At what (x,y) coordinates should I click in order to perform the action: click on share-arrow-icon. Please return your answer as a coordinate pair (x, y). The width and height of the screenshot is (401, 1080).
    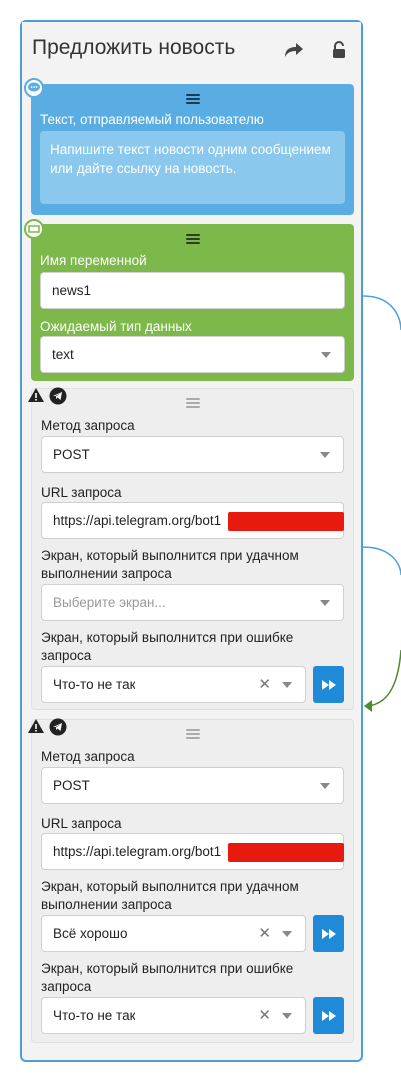
    Looking at the image, I should click on (294, 50).